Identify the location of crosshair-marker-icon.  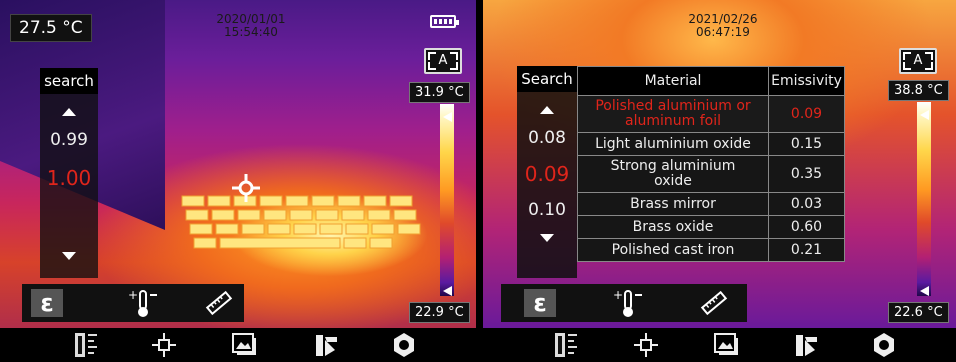
(246, 188).